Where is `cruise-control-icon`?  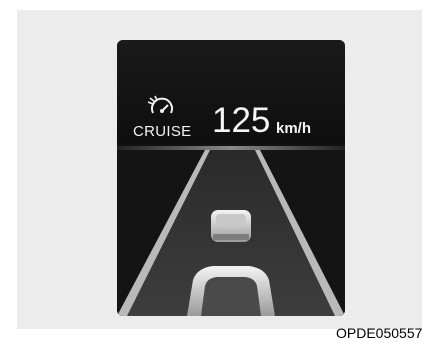 cruise-control-icon is located at coordinates (160, 104).